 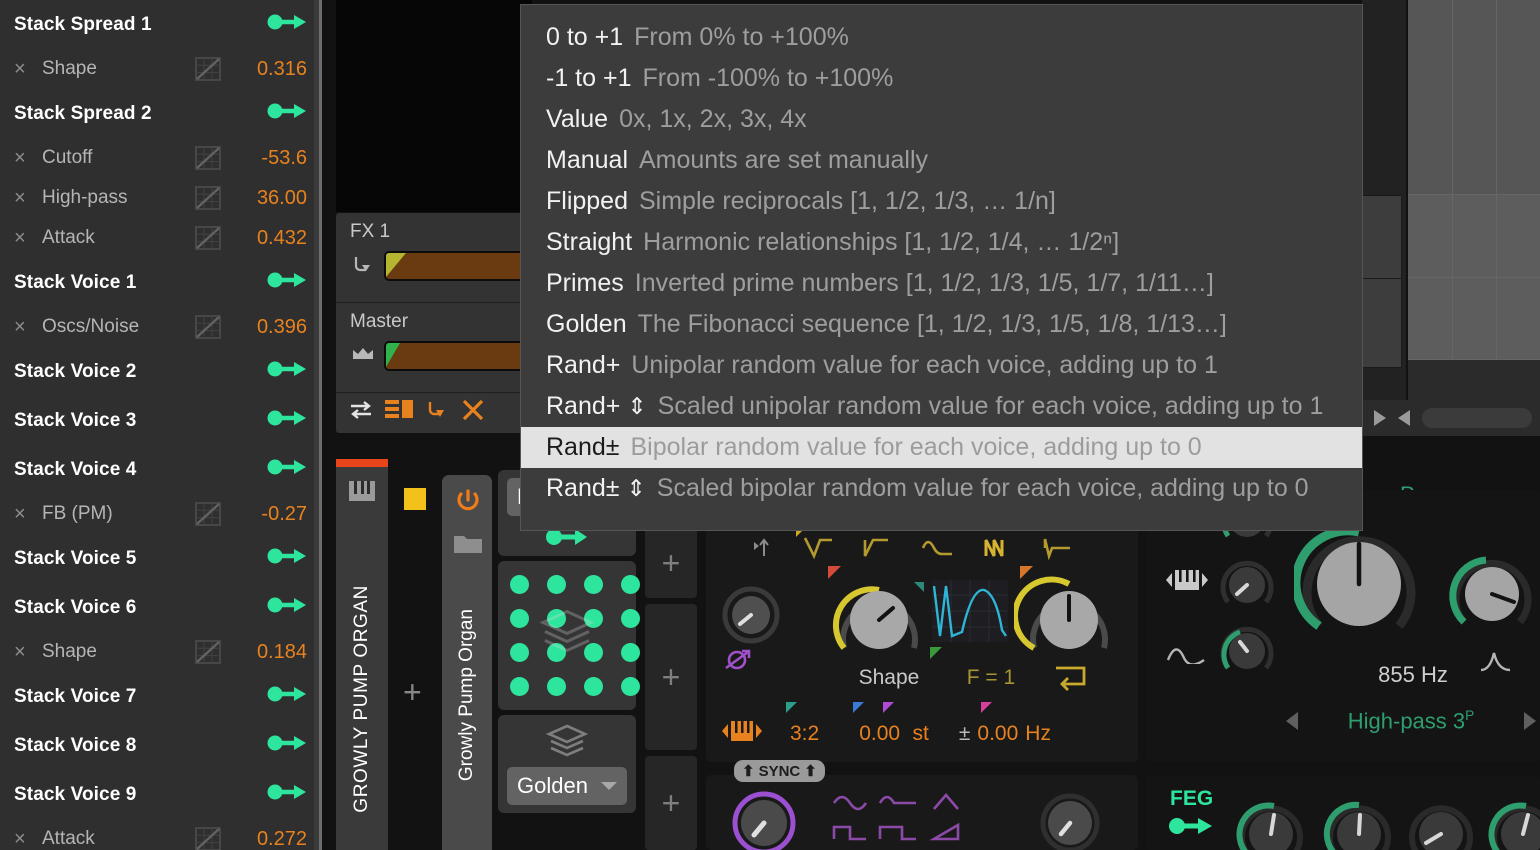 What do you see at coordinates (1382, 240) in the screenshot?
I see `timeline-clip` at bounding box center [1382, 240].